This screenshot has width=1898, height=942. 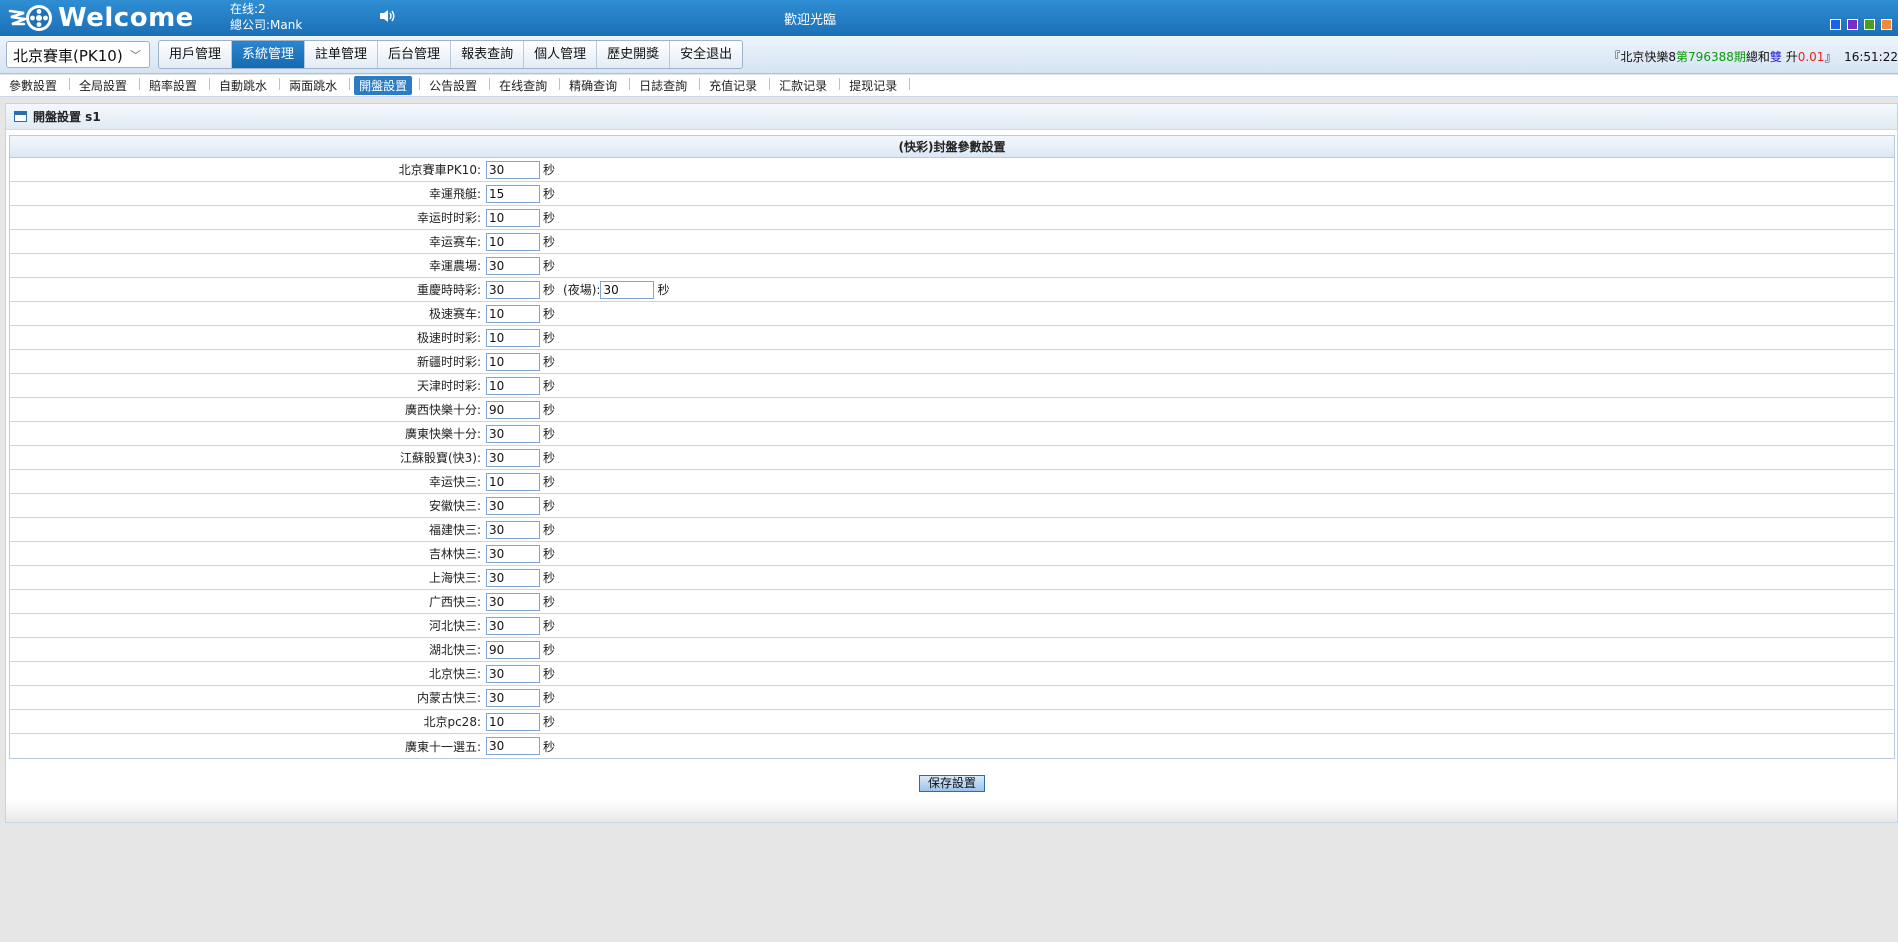 I want to click on draw-sum-label: 總和, so click(x=1757, y=57).